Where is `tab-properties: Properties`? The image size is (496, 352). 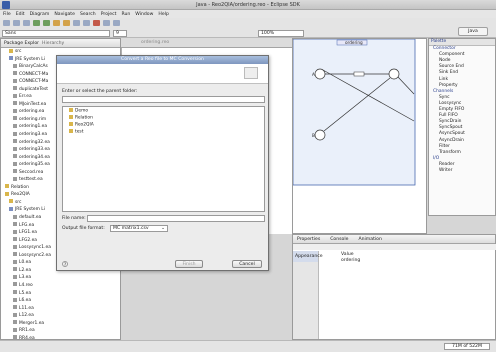
tab-properties: Properties is located at coordinates (308, 239).